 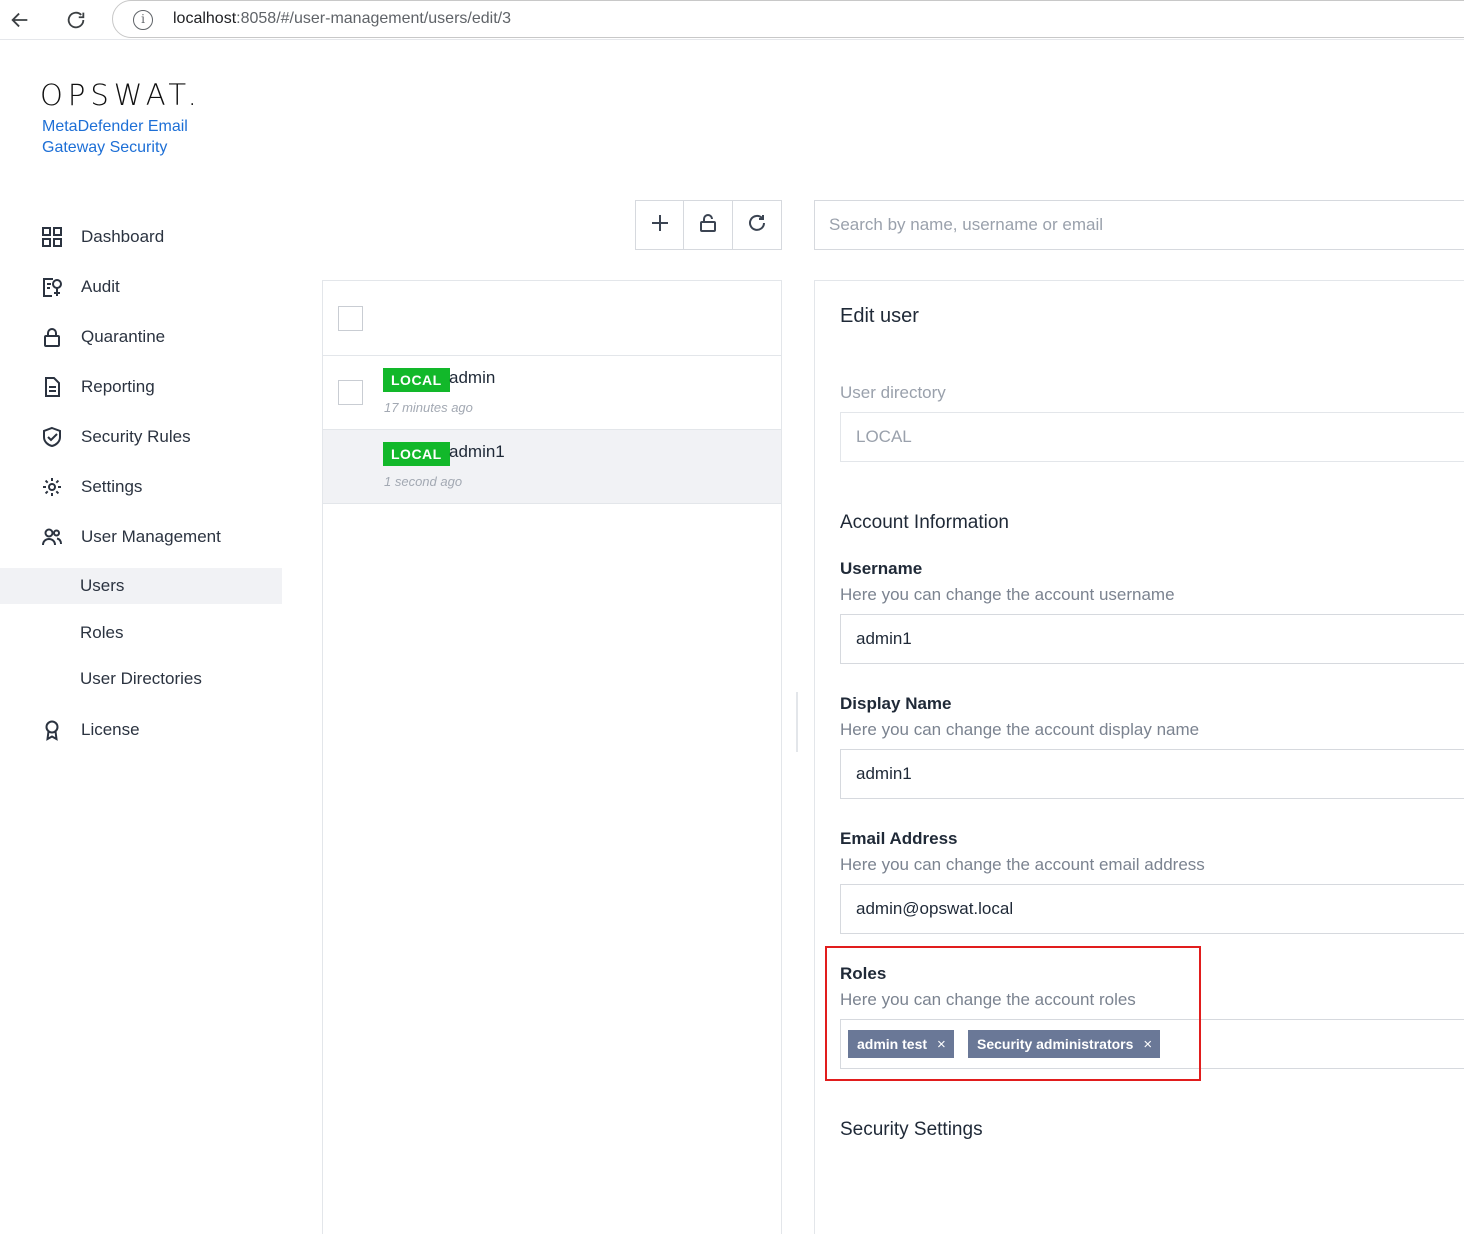 I want to click on sidebar-item-label: Quarantine, so click(x=123, y=336).